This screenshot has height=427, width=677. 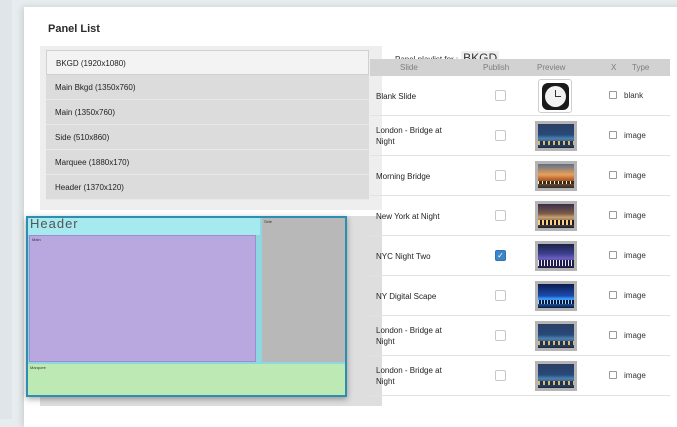 What do you see at coordinates (302, 290) in the screenshot?
I see `side-region: Side` at bounding box center [302, 290].